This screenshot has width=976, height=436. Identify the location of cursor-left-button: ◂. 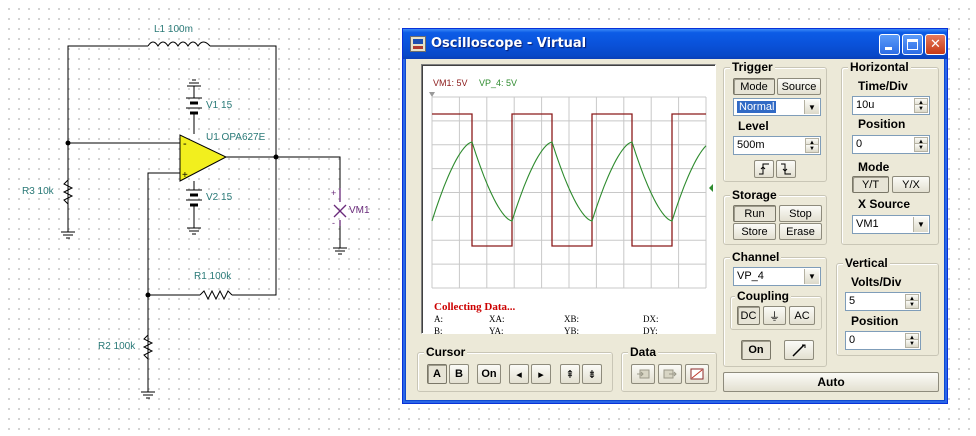
(519, 374).